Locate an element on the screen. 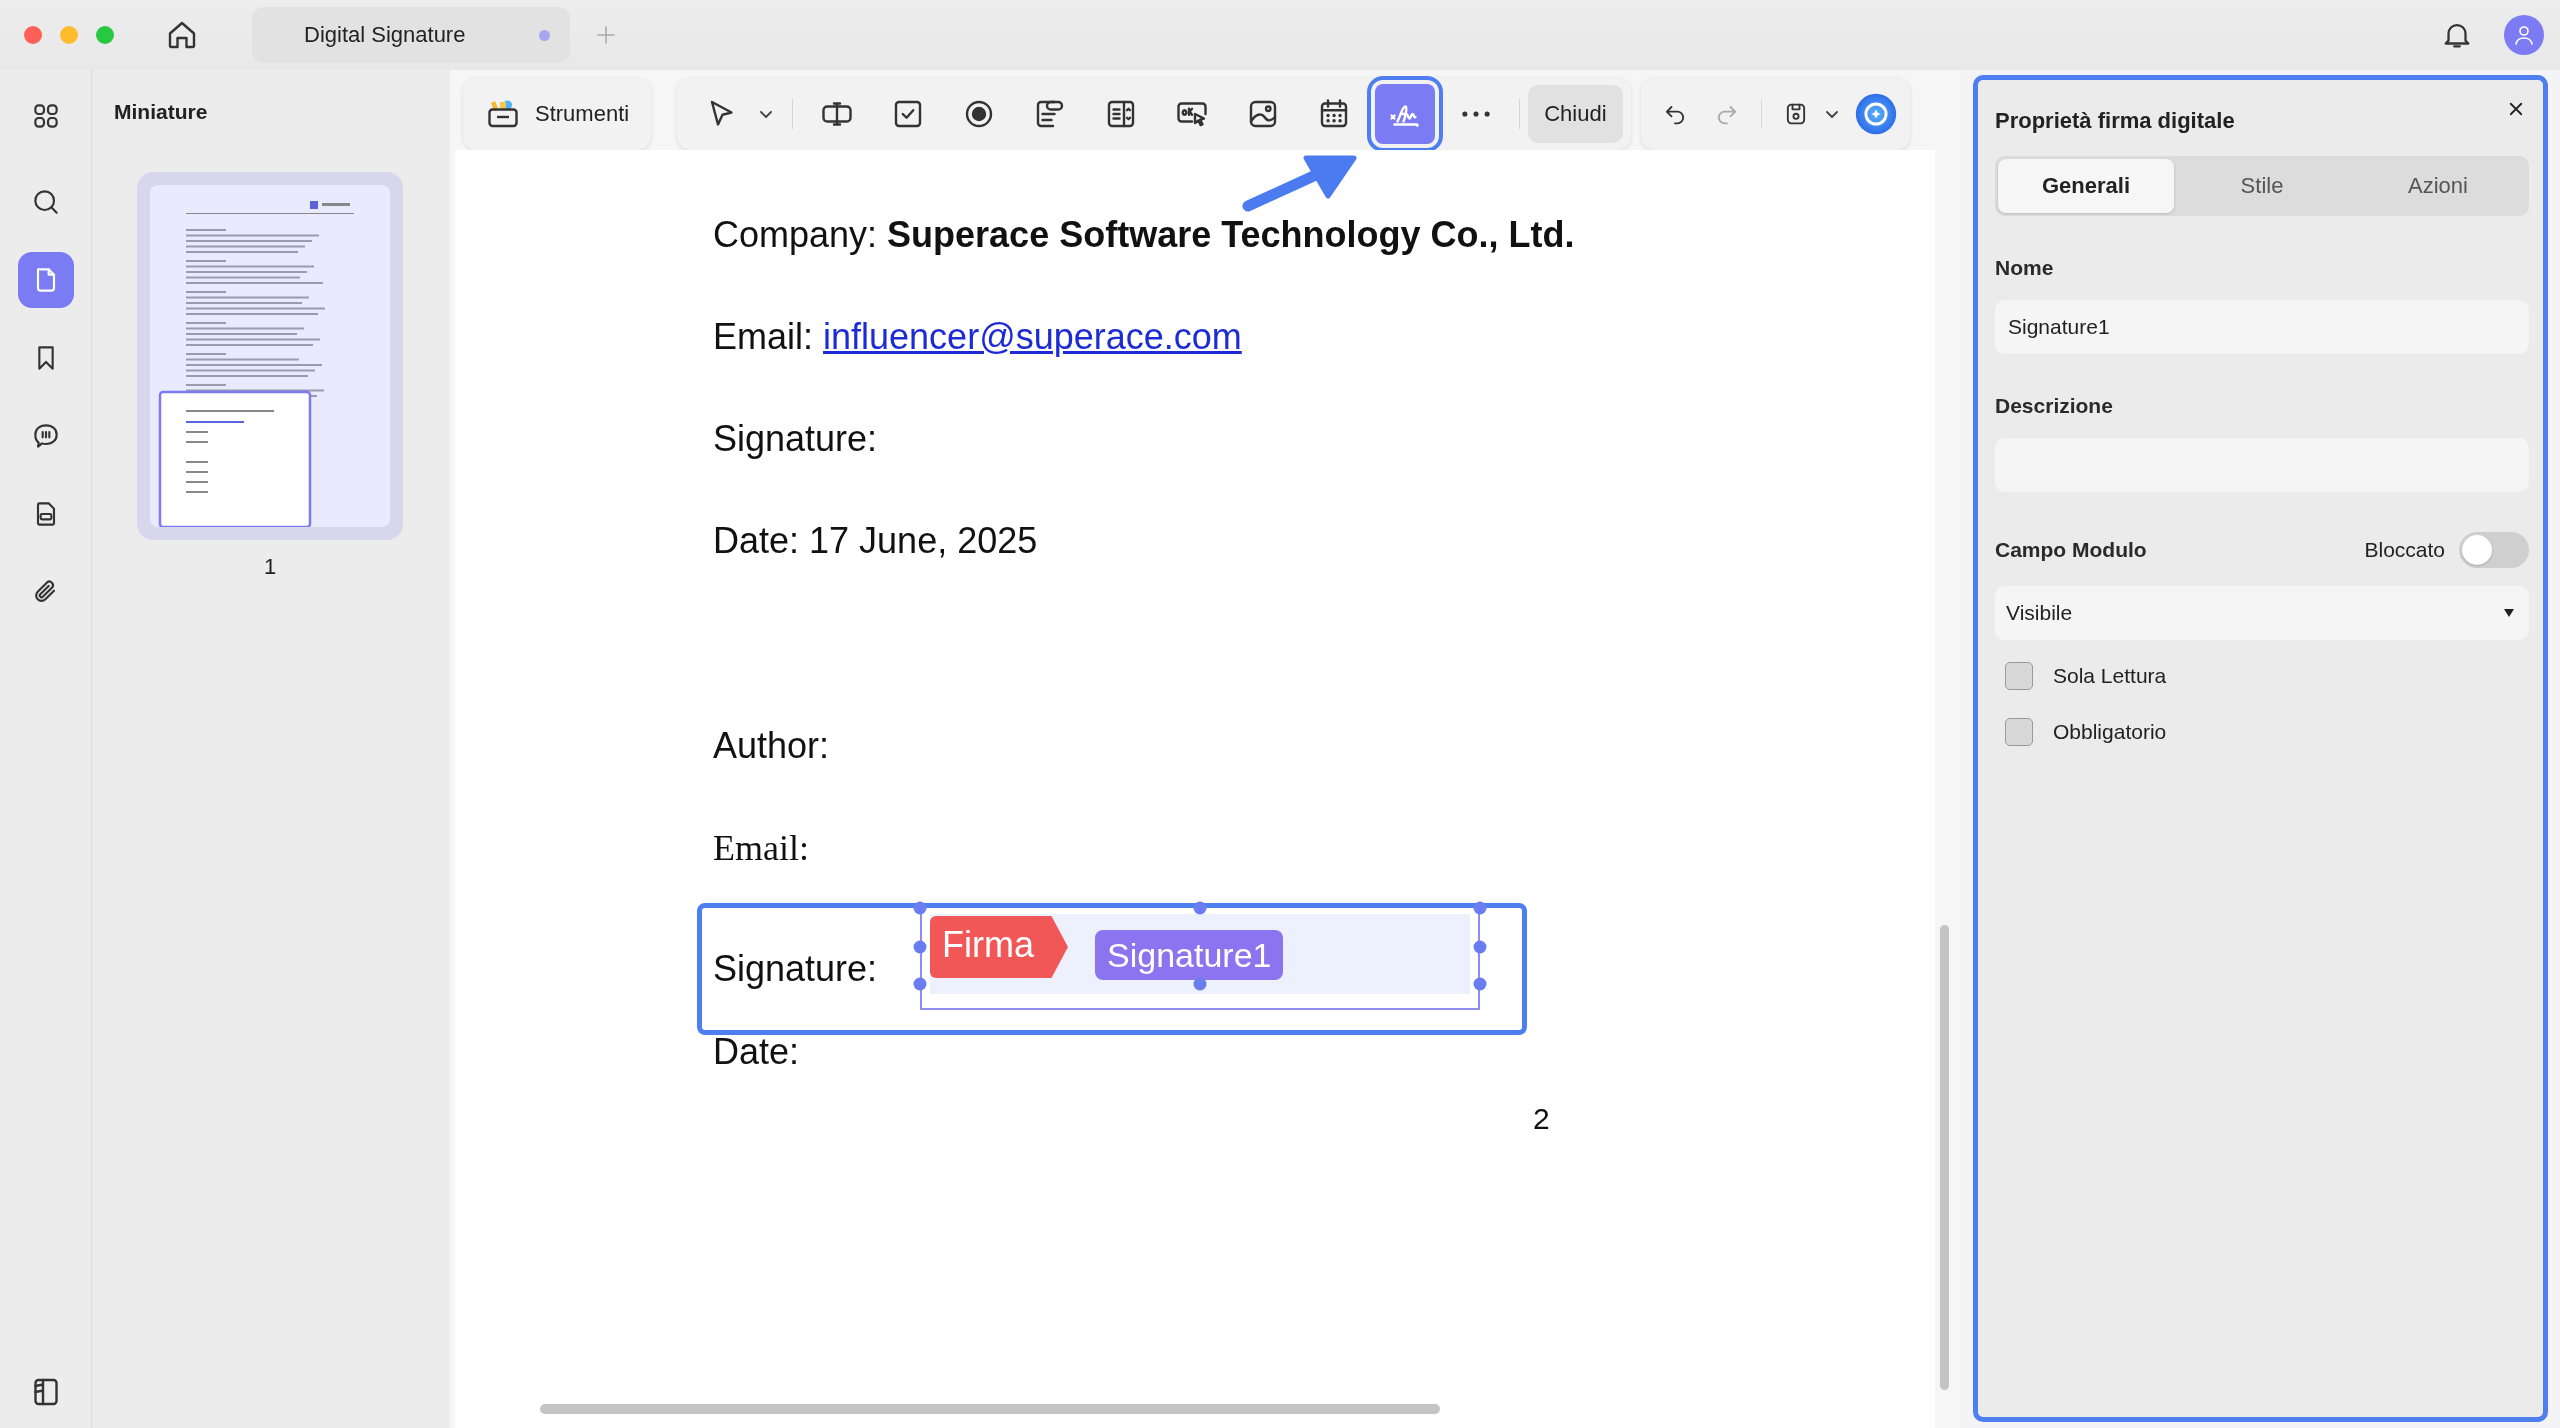  field-name-badge: Signature1 is located at coordinates (1189, 955).